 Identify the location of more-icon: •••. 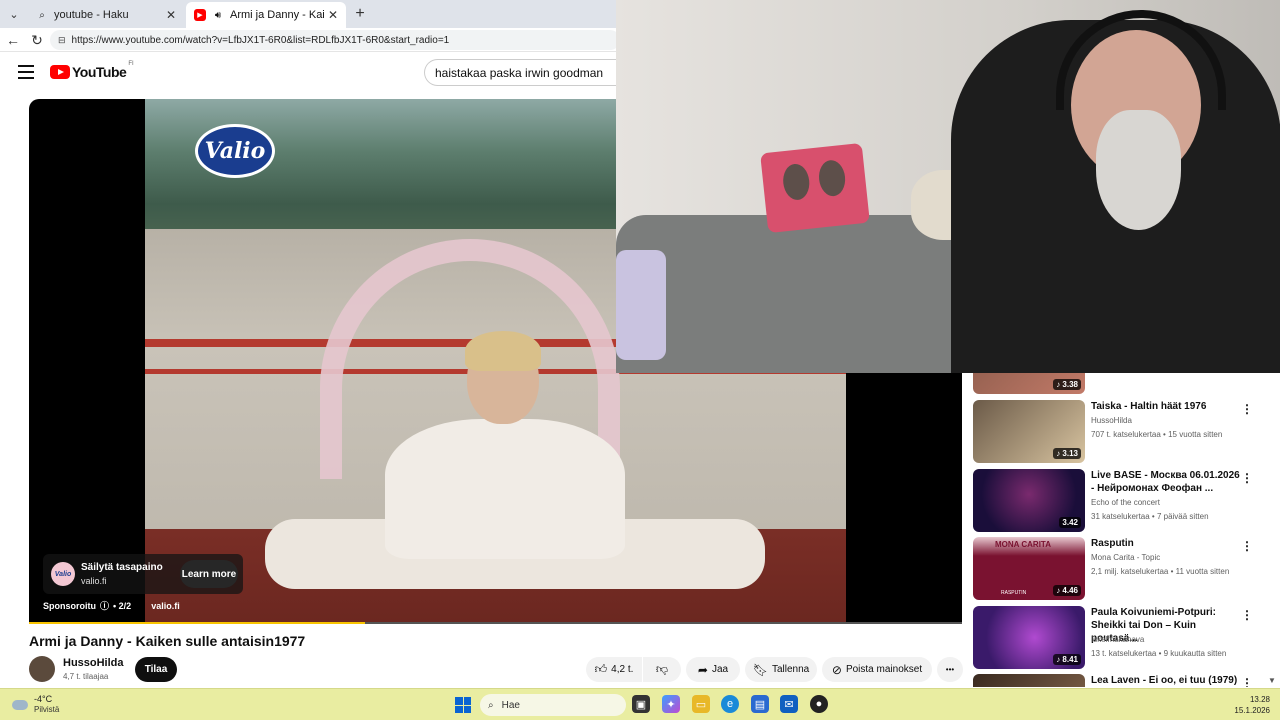
(950, 669).